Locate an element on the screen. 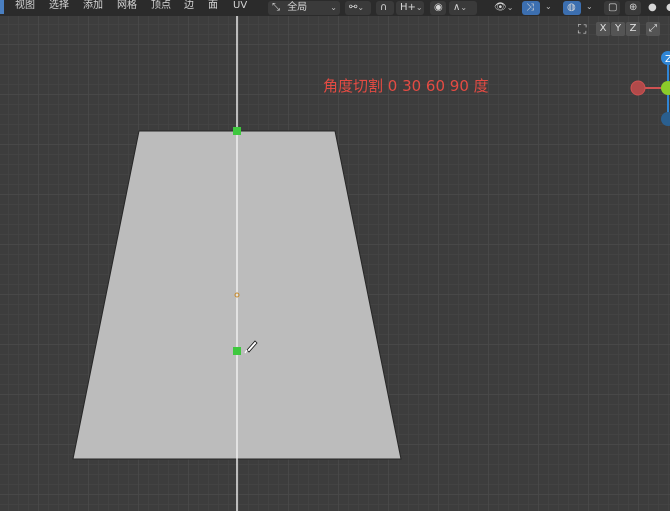 This screenshot has height=511, width=670. visibility-dropdown: 👁⌄ is located at coordinates (504, 8).